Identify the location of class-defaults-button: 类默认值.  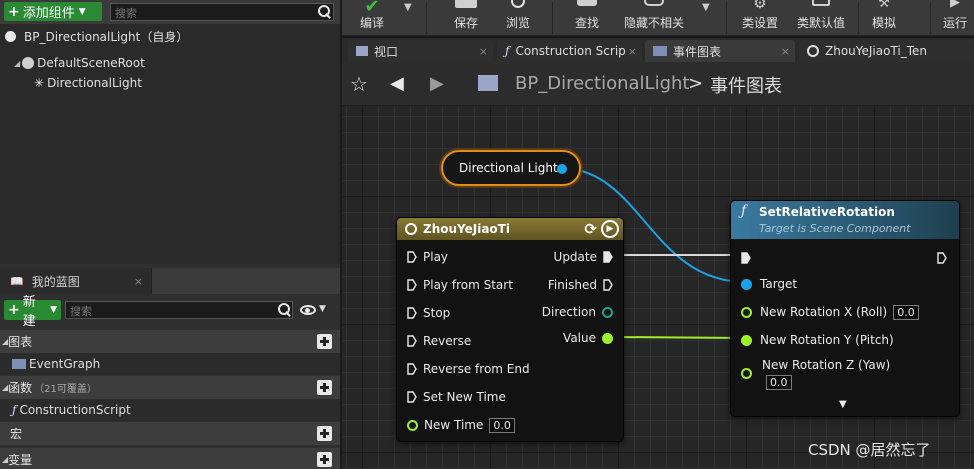
(821, 18).